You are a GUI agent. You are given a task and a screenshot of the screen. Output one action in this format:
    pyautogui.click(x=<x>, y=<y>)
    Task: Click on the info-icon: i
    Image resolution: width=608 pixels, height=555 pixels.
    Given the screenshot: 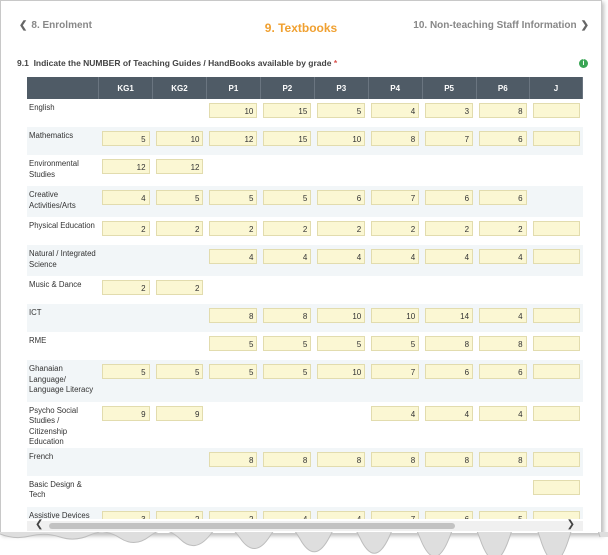 What is the action you would take?
    pyautogui.click(x=583, y=63)
    